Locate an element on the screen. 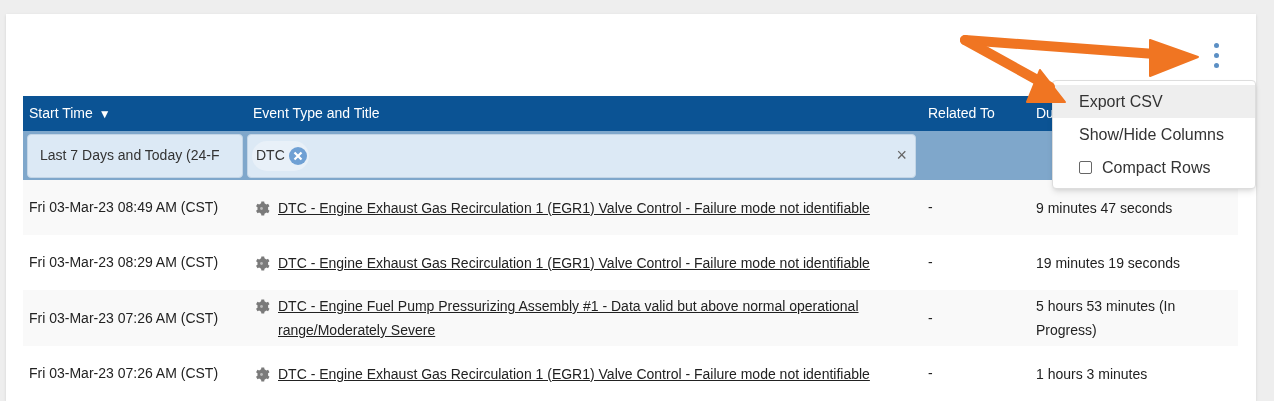 Image resolution: width=1274 pixels, height=401 pixels. checkbox is located at coordinates (1085, 167).